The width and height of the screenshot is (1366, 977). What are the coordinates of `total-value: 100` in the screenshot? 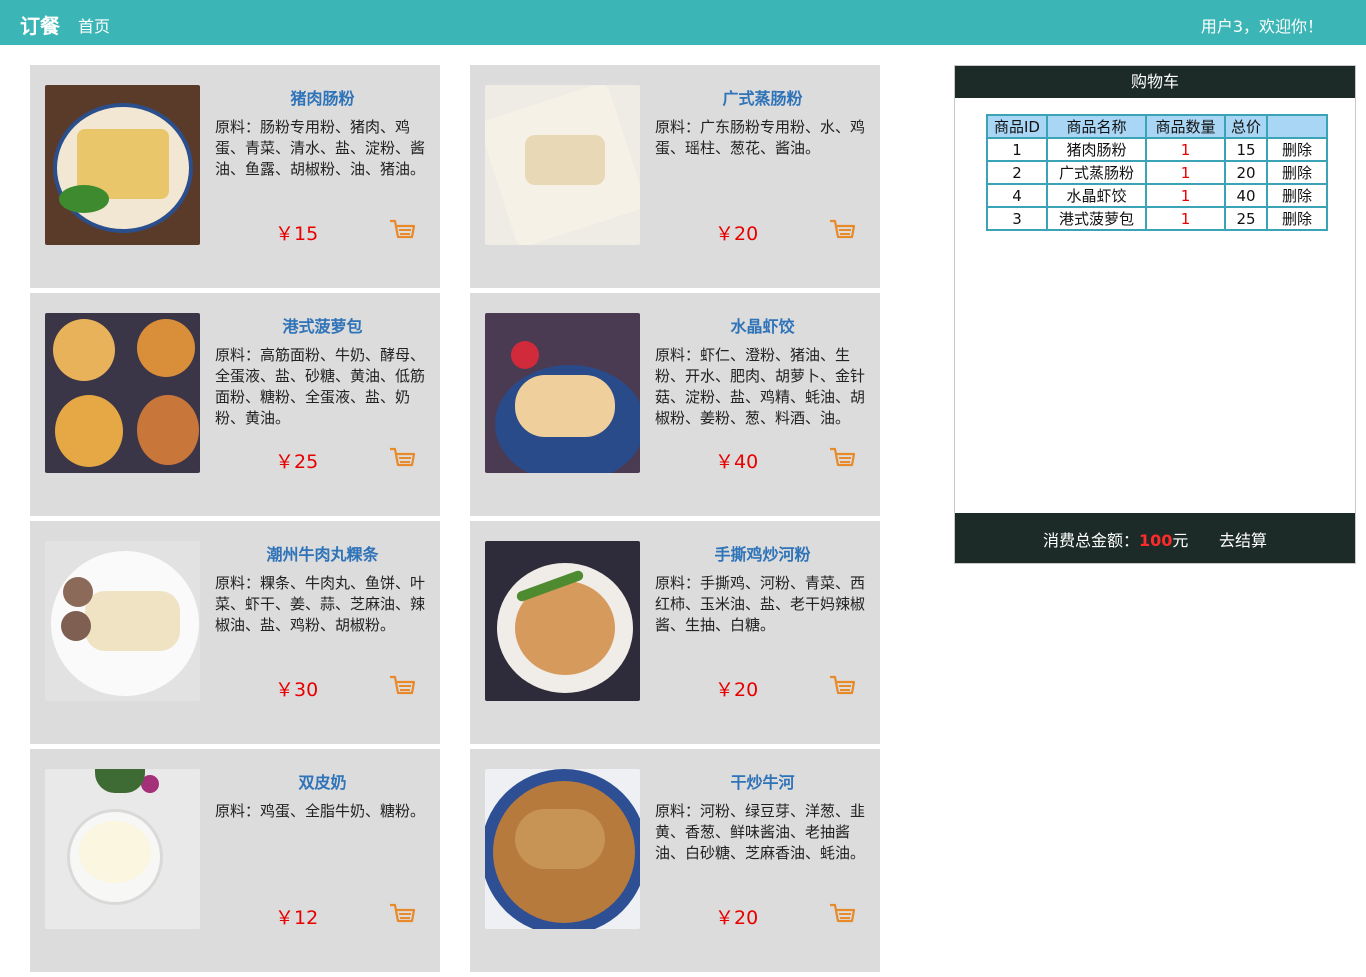 It's located at (1156, 540).